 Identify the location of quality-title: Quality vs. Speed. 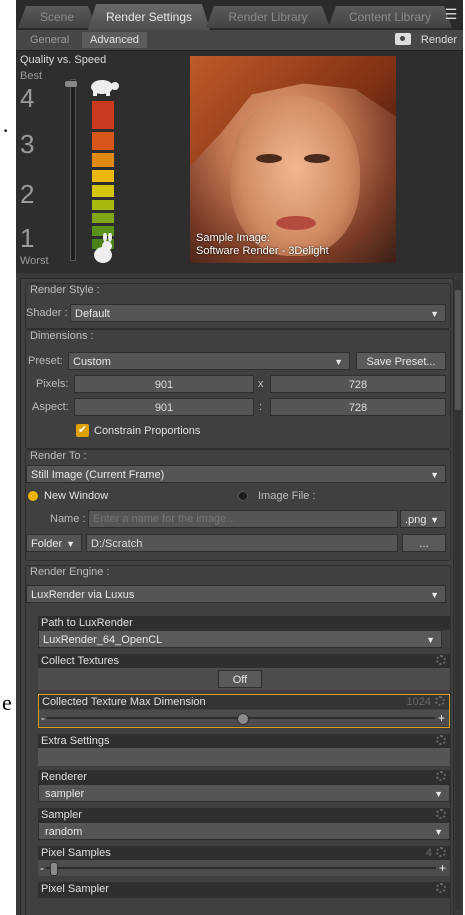
(63, 60).